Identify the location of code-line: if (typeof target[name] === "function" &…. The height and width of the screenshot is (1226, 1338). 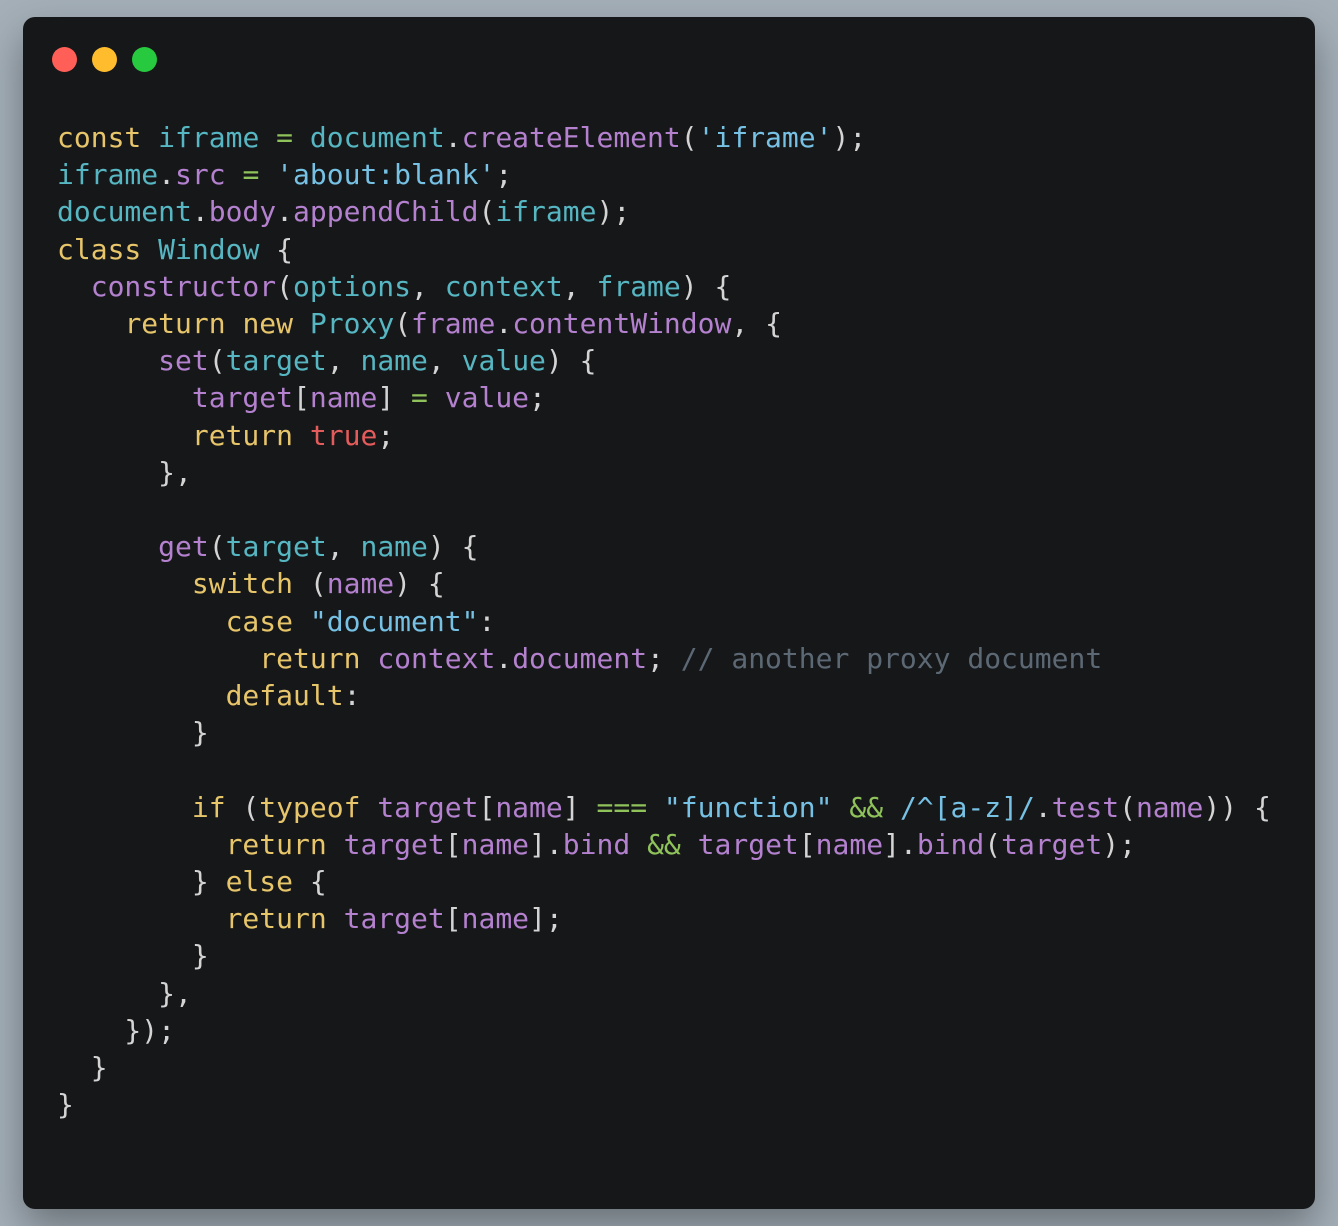
(664, 807).